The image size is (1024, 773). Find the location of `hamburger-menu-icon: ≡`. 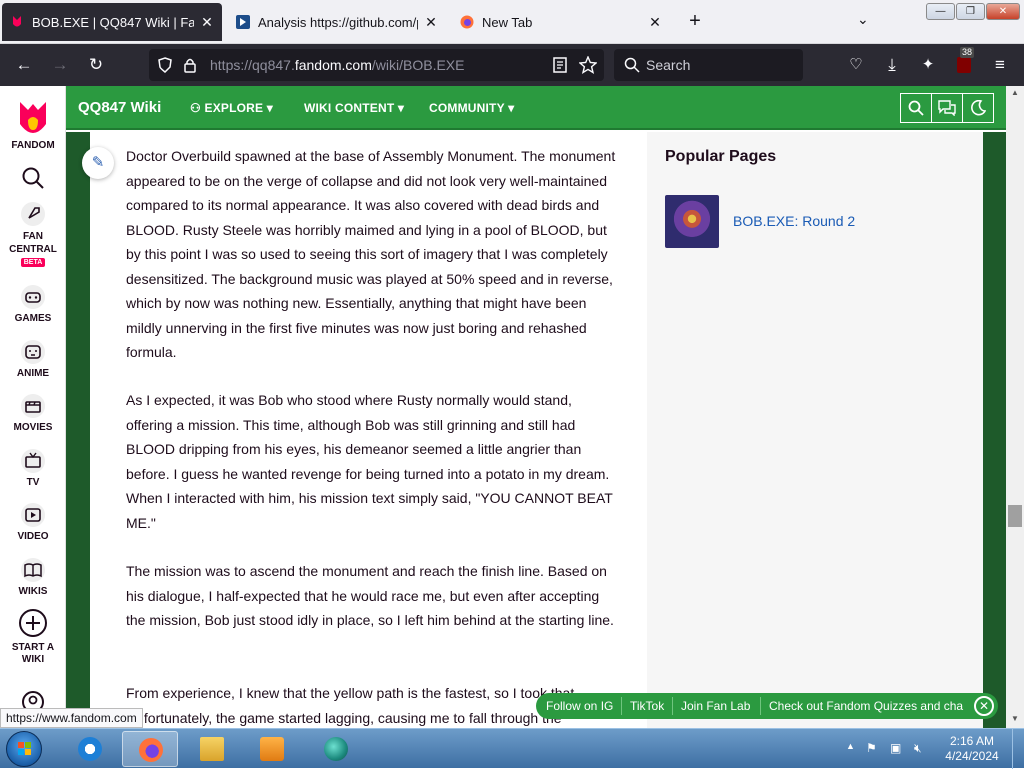

hamburger-menu-icon: ≡ is located at coordinates (1000, 65).